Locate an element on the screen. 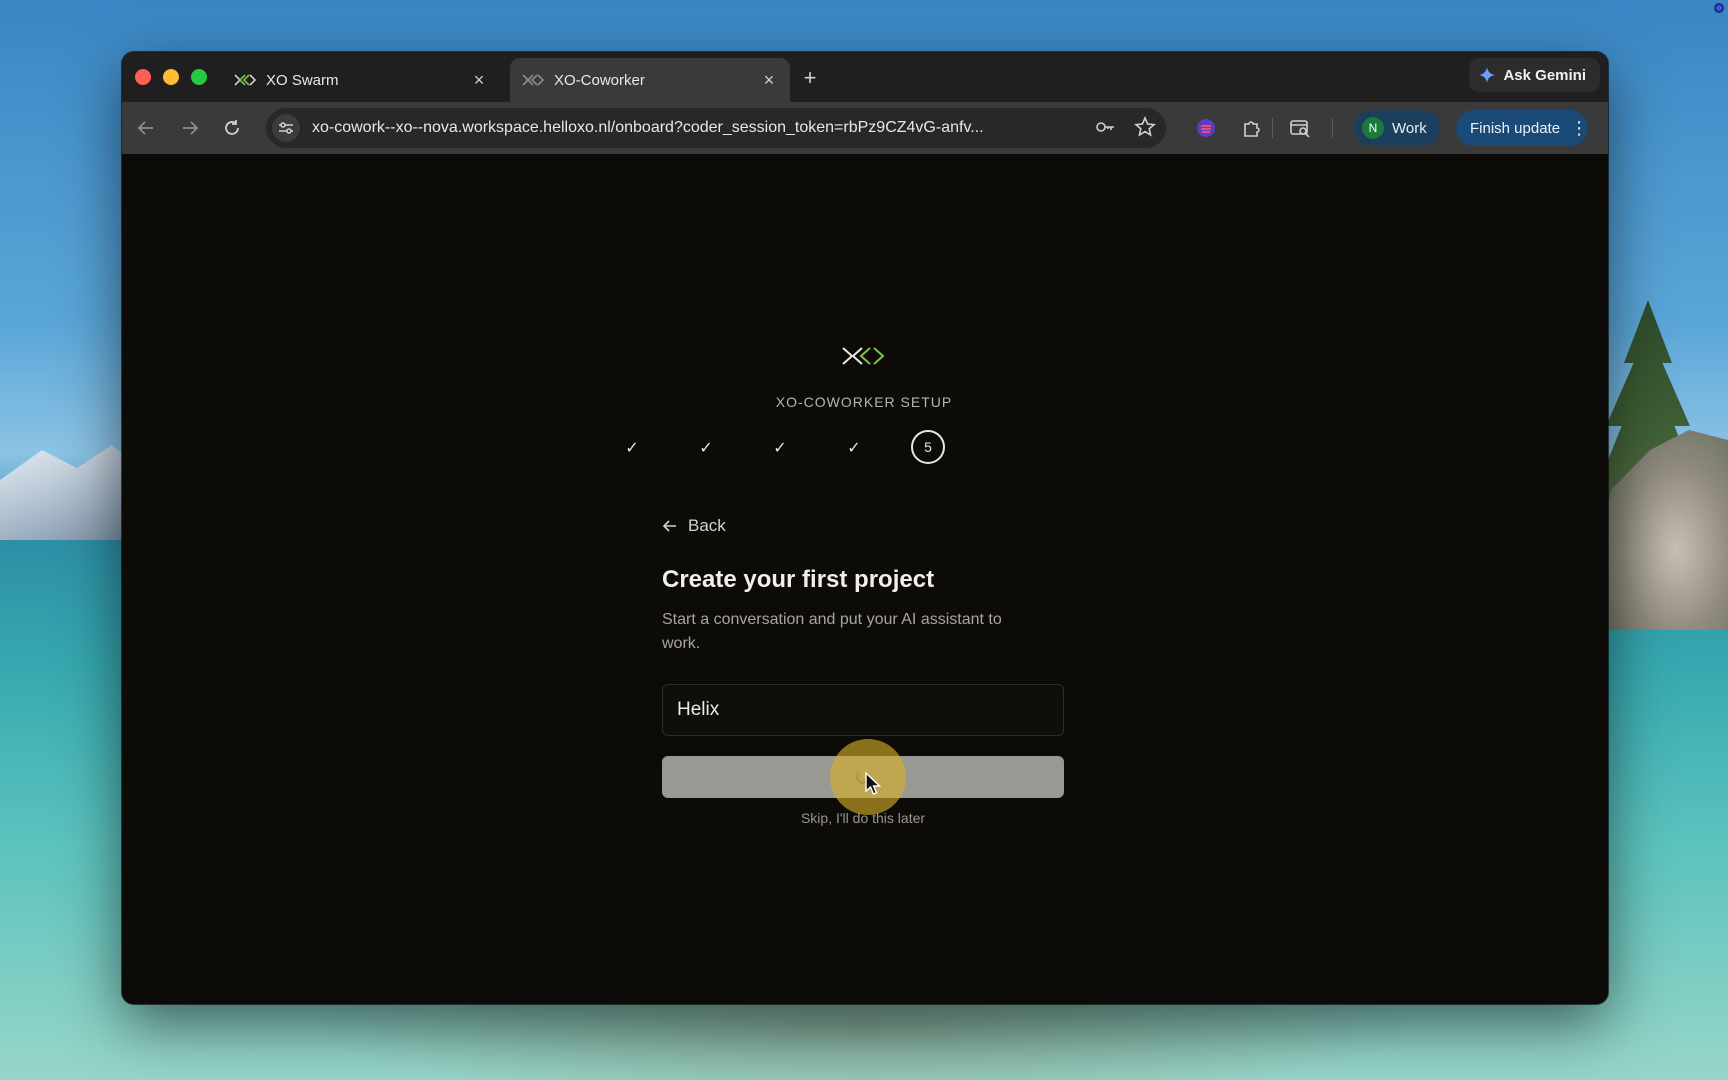 The width and height of the screenshot is (1728, 1080). password-key-icon is located at coordinates (1105, 129).